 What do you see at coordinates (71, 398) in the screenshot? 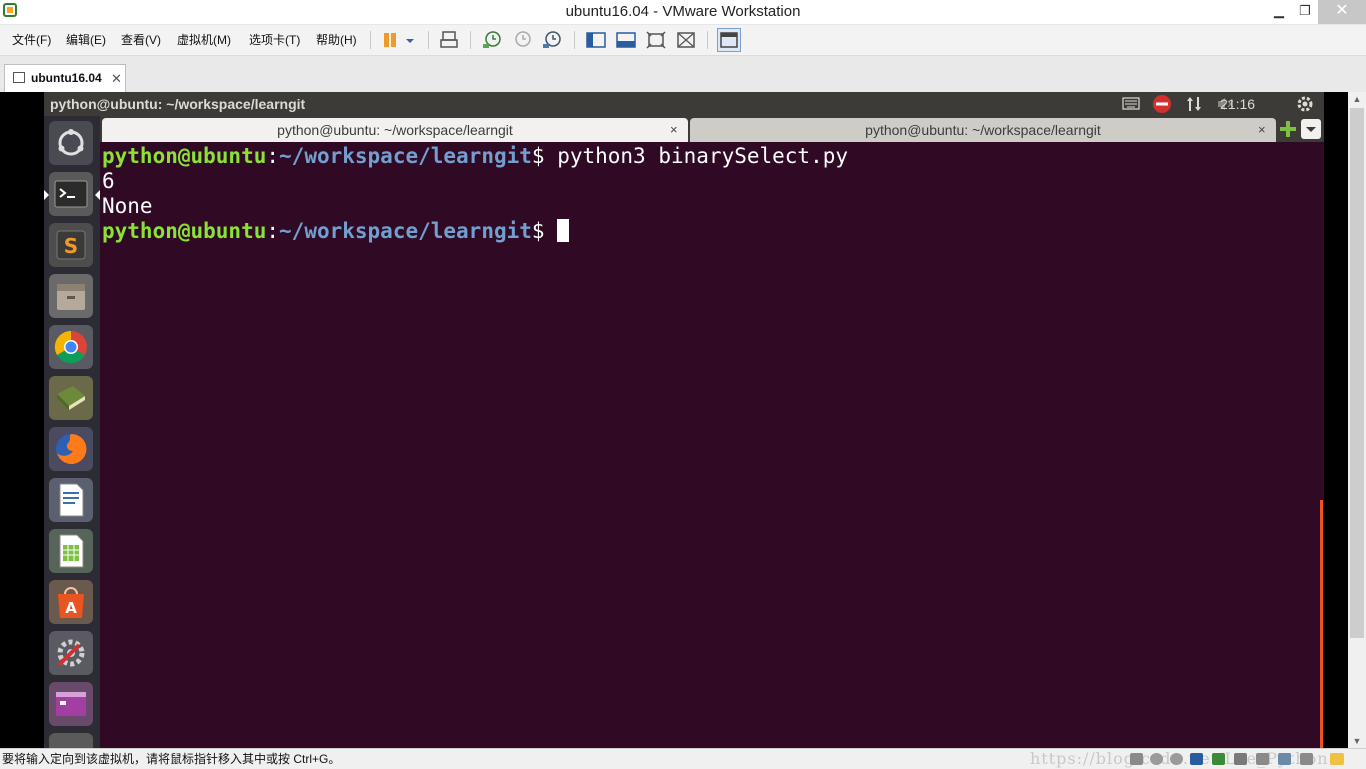
I see `ebook-reader-icon` at bounding box center [71, 398].